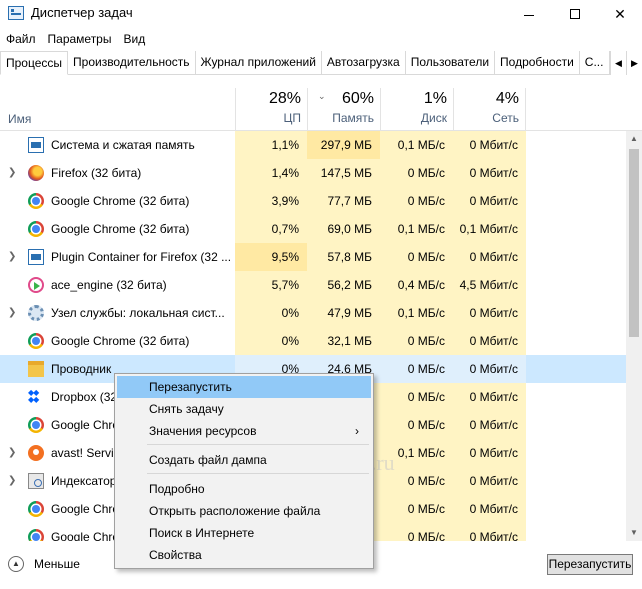  I want to click on cpu-cell: 1,4%, so click(271, 173).